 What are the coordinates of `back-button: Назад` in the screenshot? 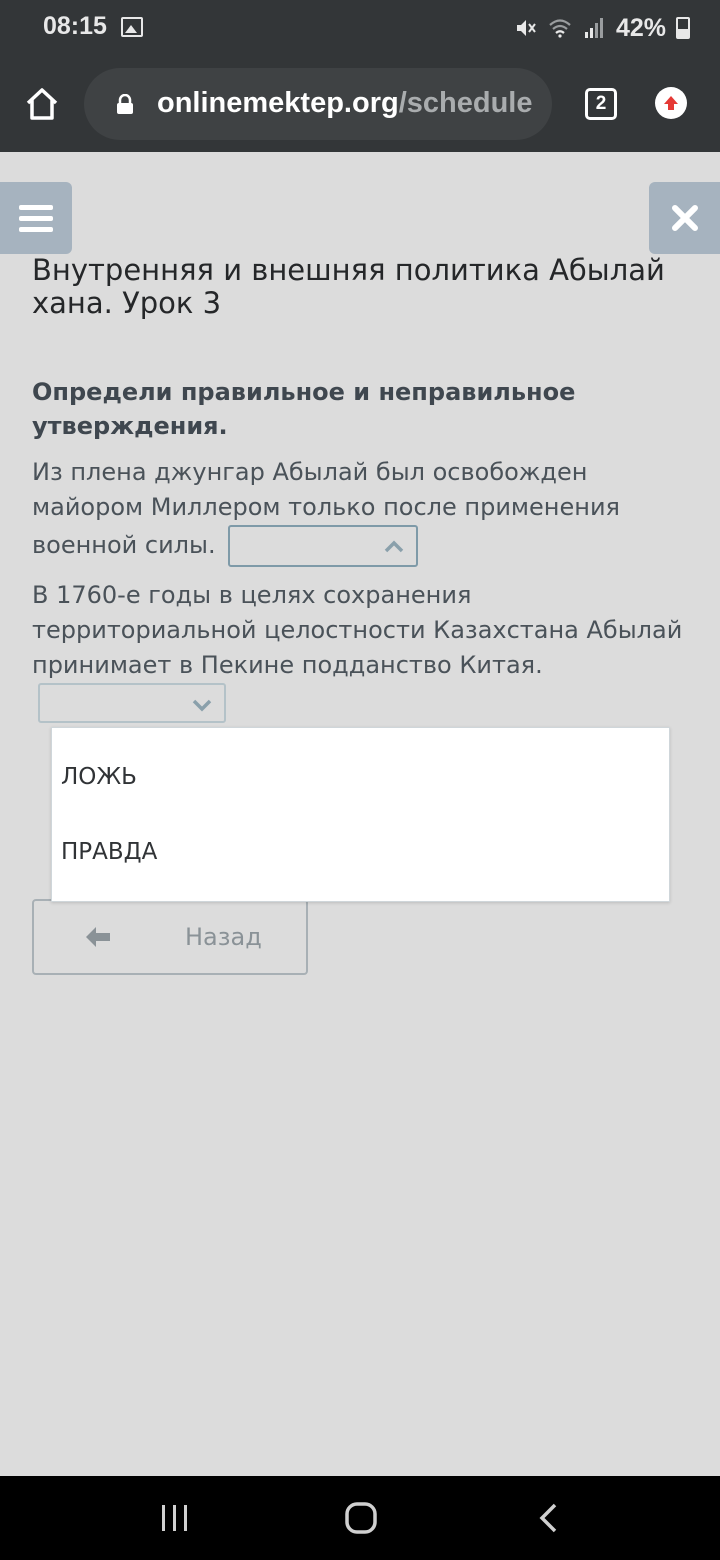 It's located at (170, 937).